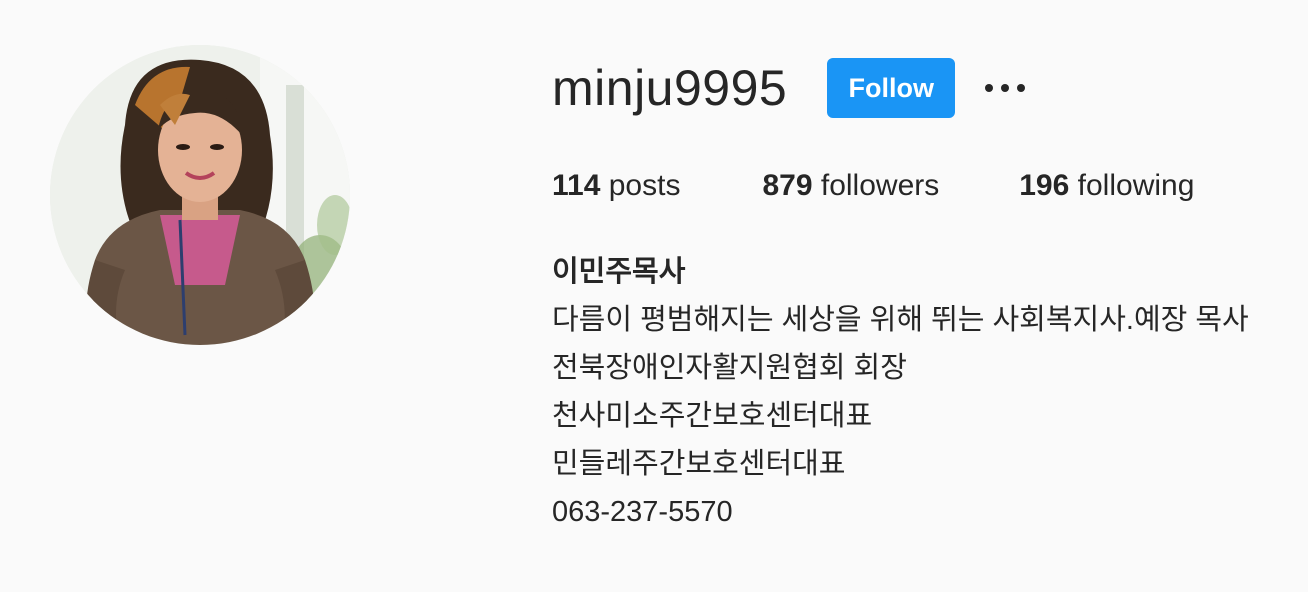  I want to click on bio-line: 천사미소주간보호센터대표, so click(712, 416).